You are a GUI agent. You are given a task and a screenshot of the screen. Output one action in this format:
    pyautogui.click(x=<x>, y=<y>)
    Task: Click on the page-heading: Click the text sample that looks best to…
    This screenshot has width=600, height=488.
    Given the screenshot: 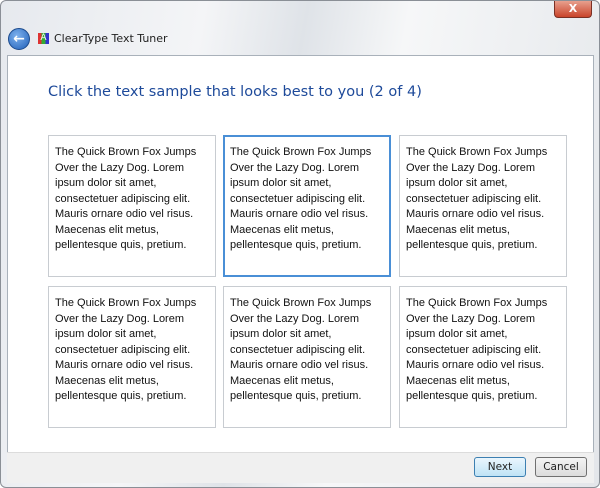 What is the action you would take?
    pyautogui.click(x=235, y=92)
    